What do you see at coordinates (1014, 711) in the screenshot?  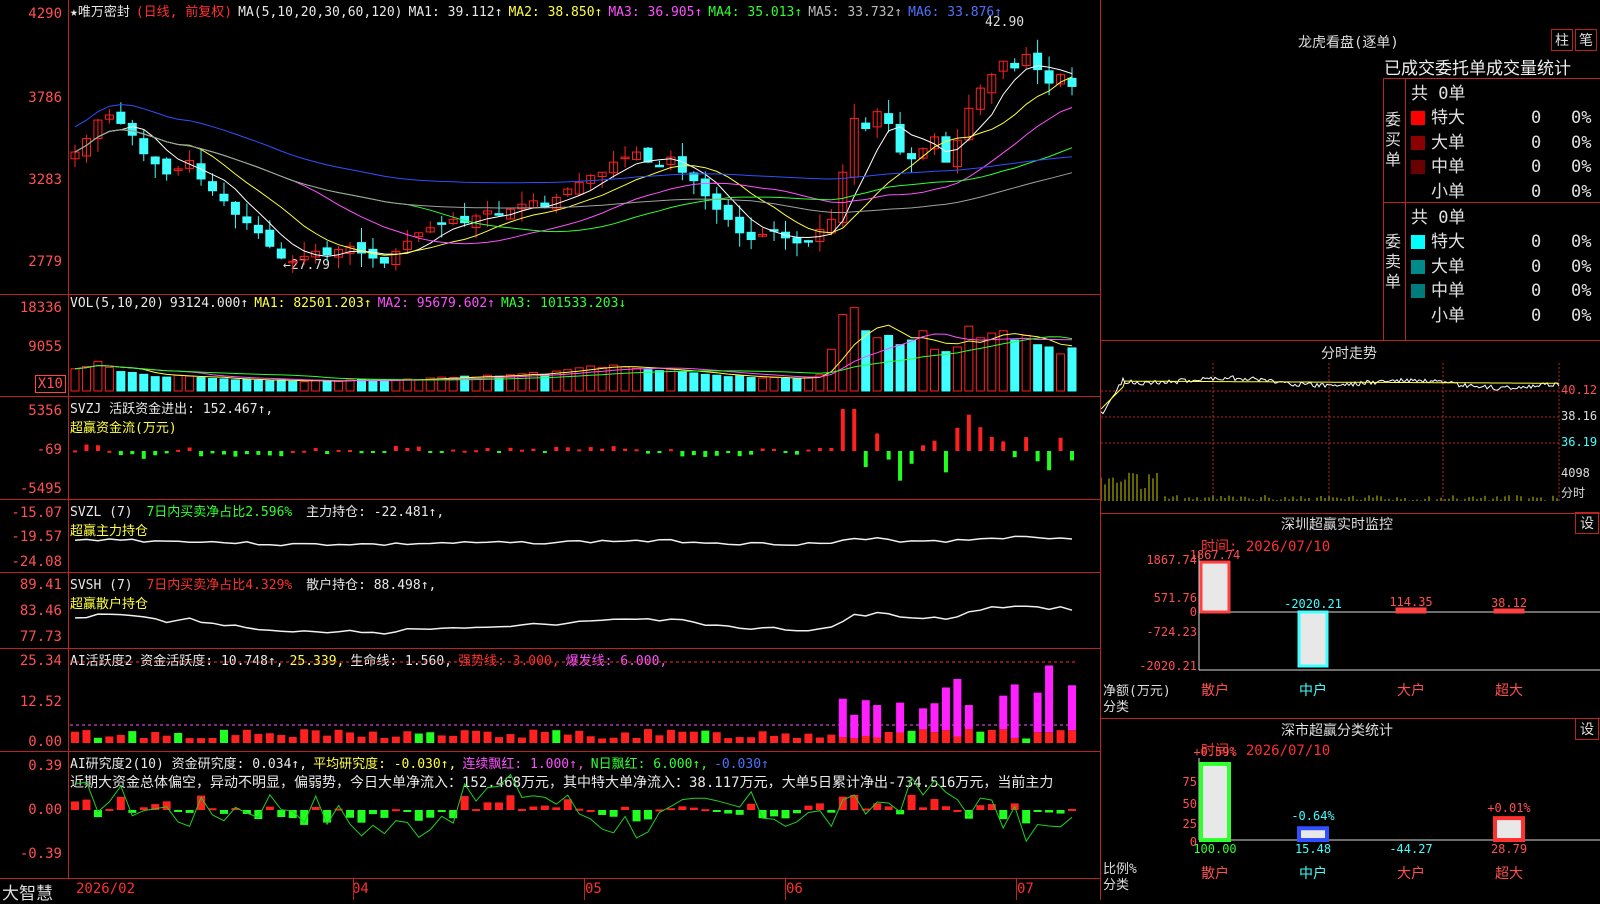 I see `activity-burst-bar` at bounding box center [1014, 711].